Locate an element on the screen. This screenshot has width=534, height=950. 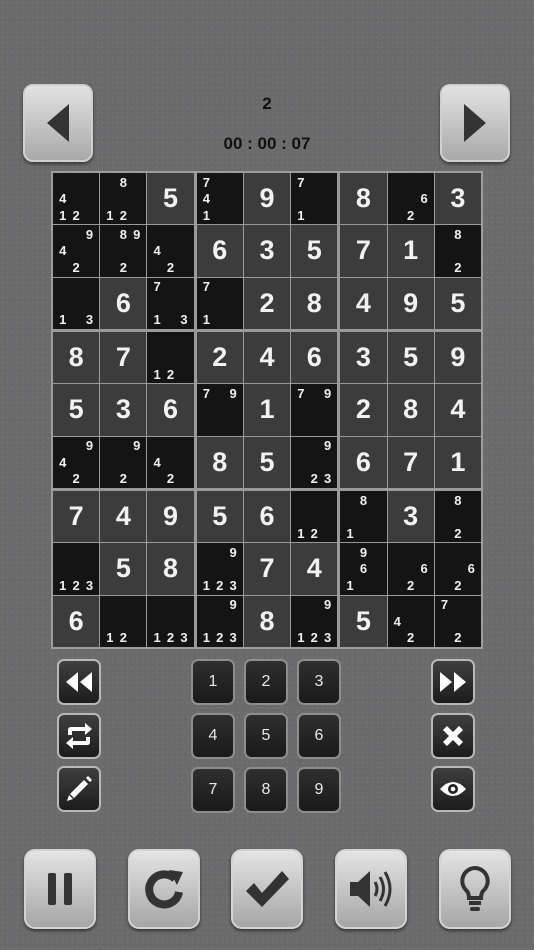
board-cell: 81 is located at coordinates (363, 517).